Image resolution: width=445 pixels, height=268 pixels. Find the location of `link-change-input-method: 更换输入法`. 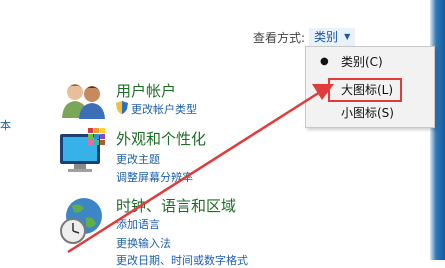

link-change-input-method: 更换输入法 is located at coordinates (143, 243).